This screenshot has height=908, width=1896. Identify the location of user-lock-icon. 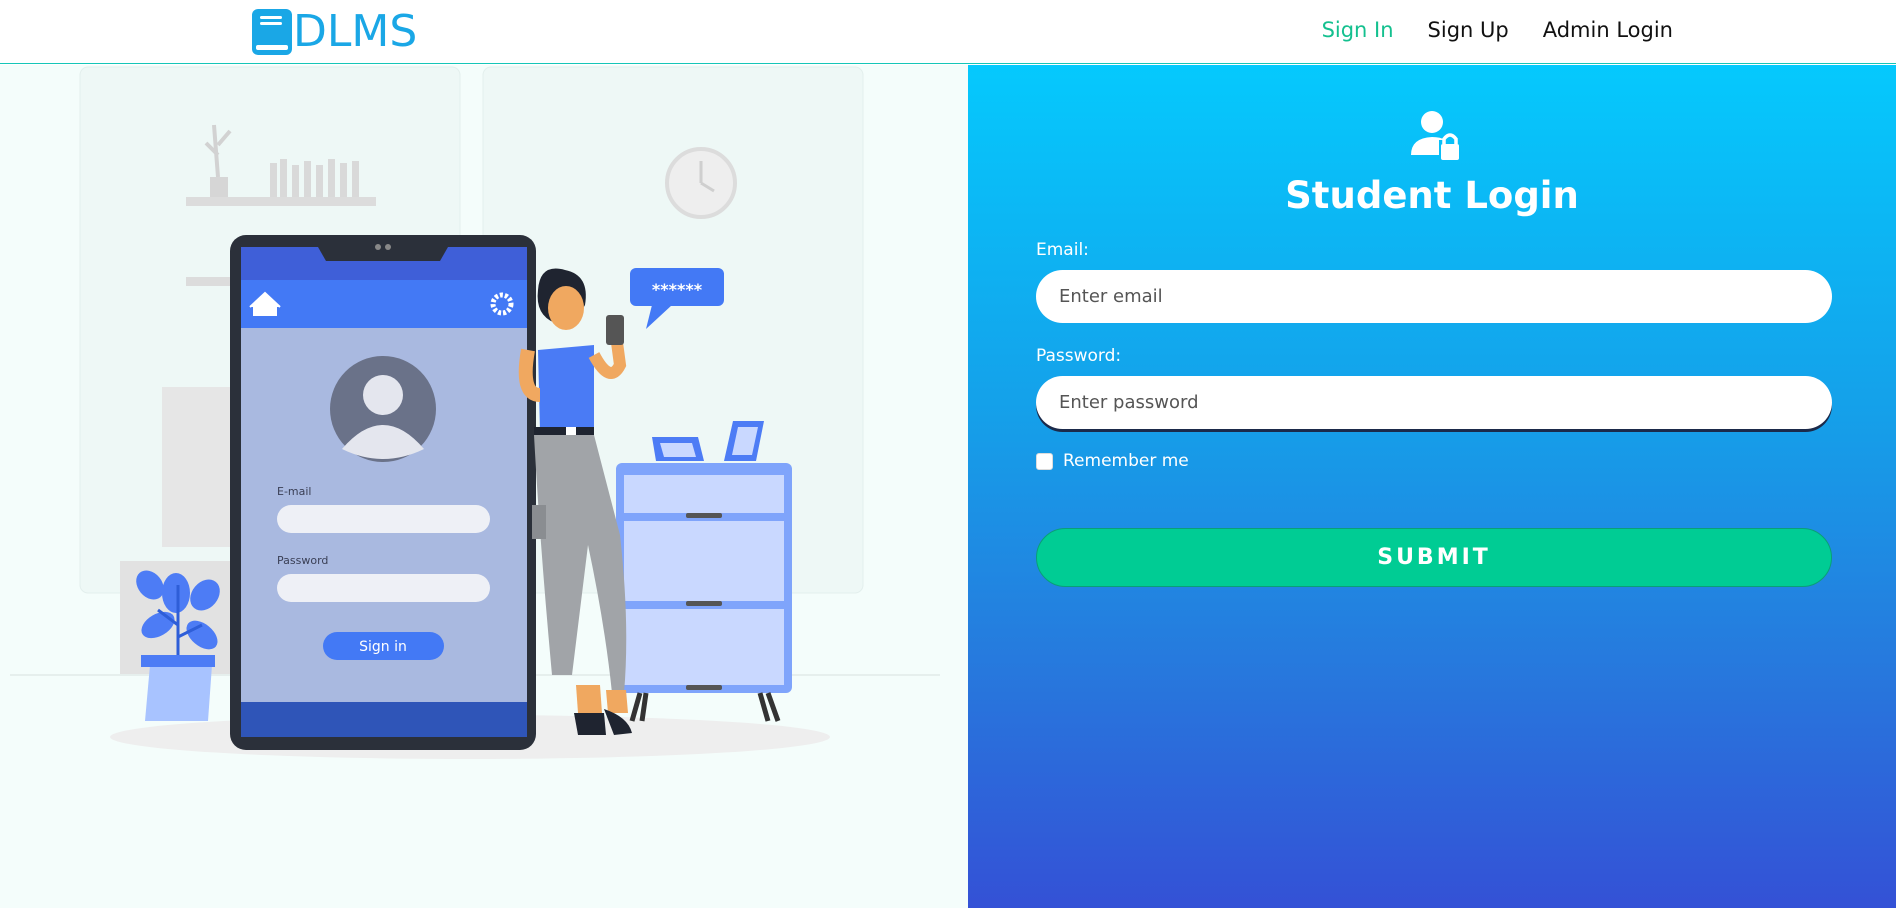
(1435, 135).